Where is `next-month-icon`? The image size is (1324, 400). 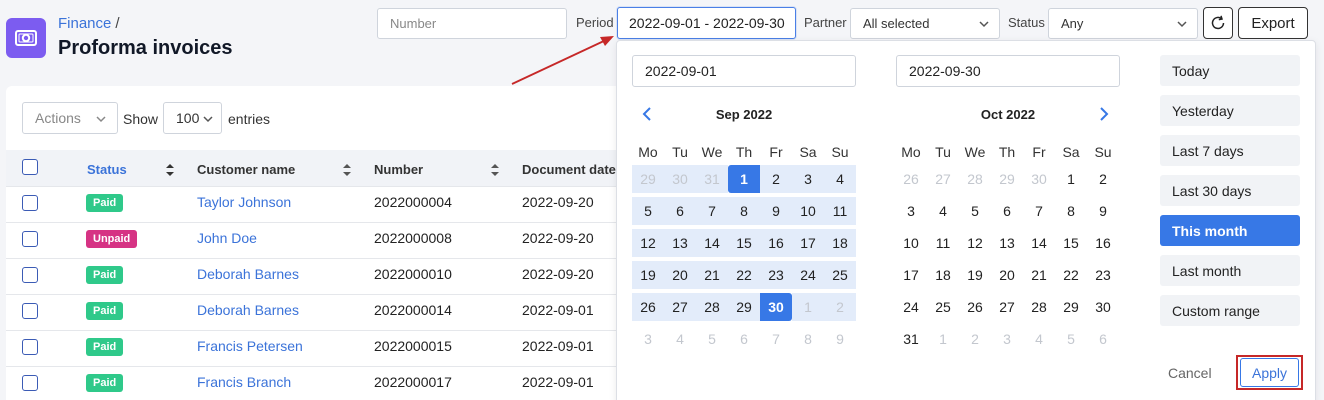
next-month-icon is located at coordinates (1104, 114).